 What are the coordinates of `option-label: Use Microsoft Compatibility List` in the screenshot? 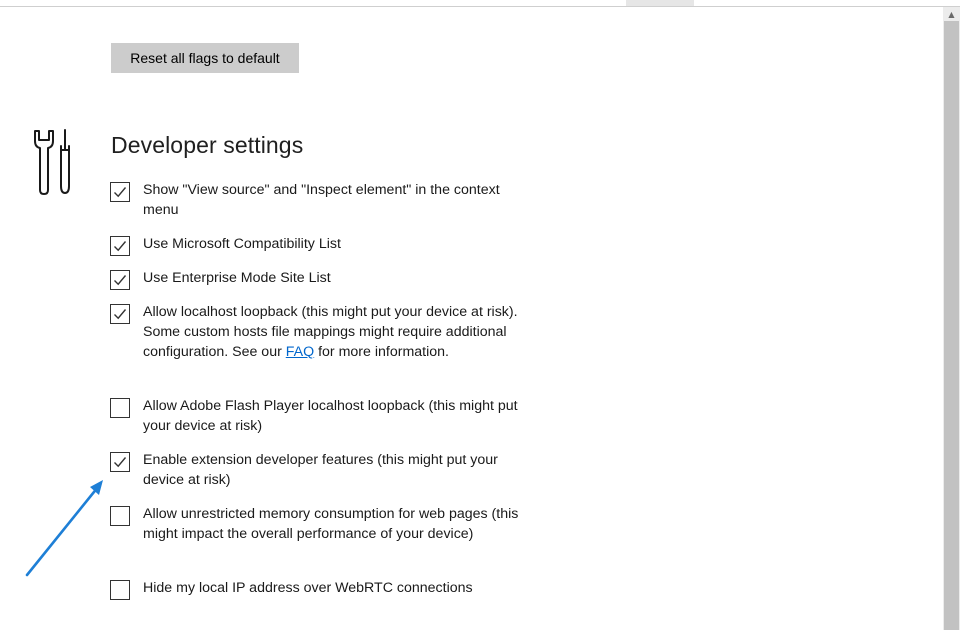 It's located at (242, 244).